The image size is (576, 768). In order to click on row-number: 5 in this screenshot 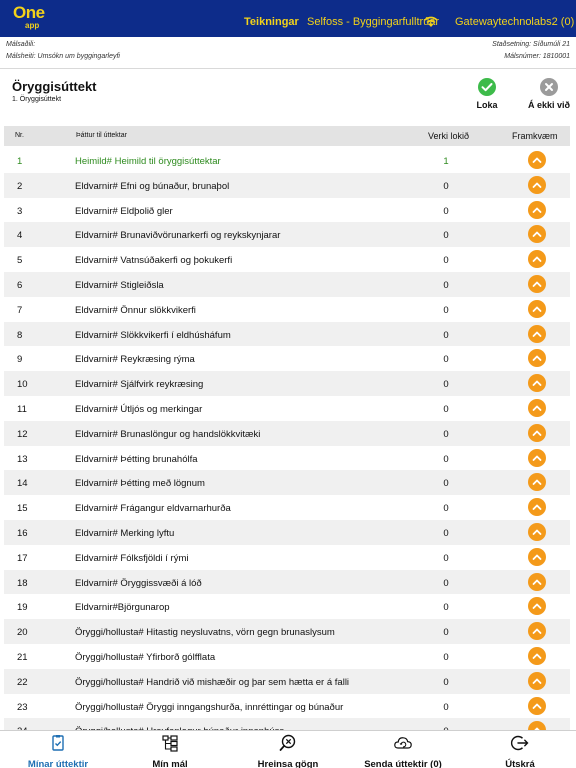, I will do `click(20, 261)`.